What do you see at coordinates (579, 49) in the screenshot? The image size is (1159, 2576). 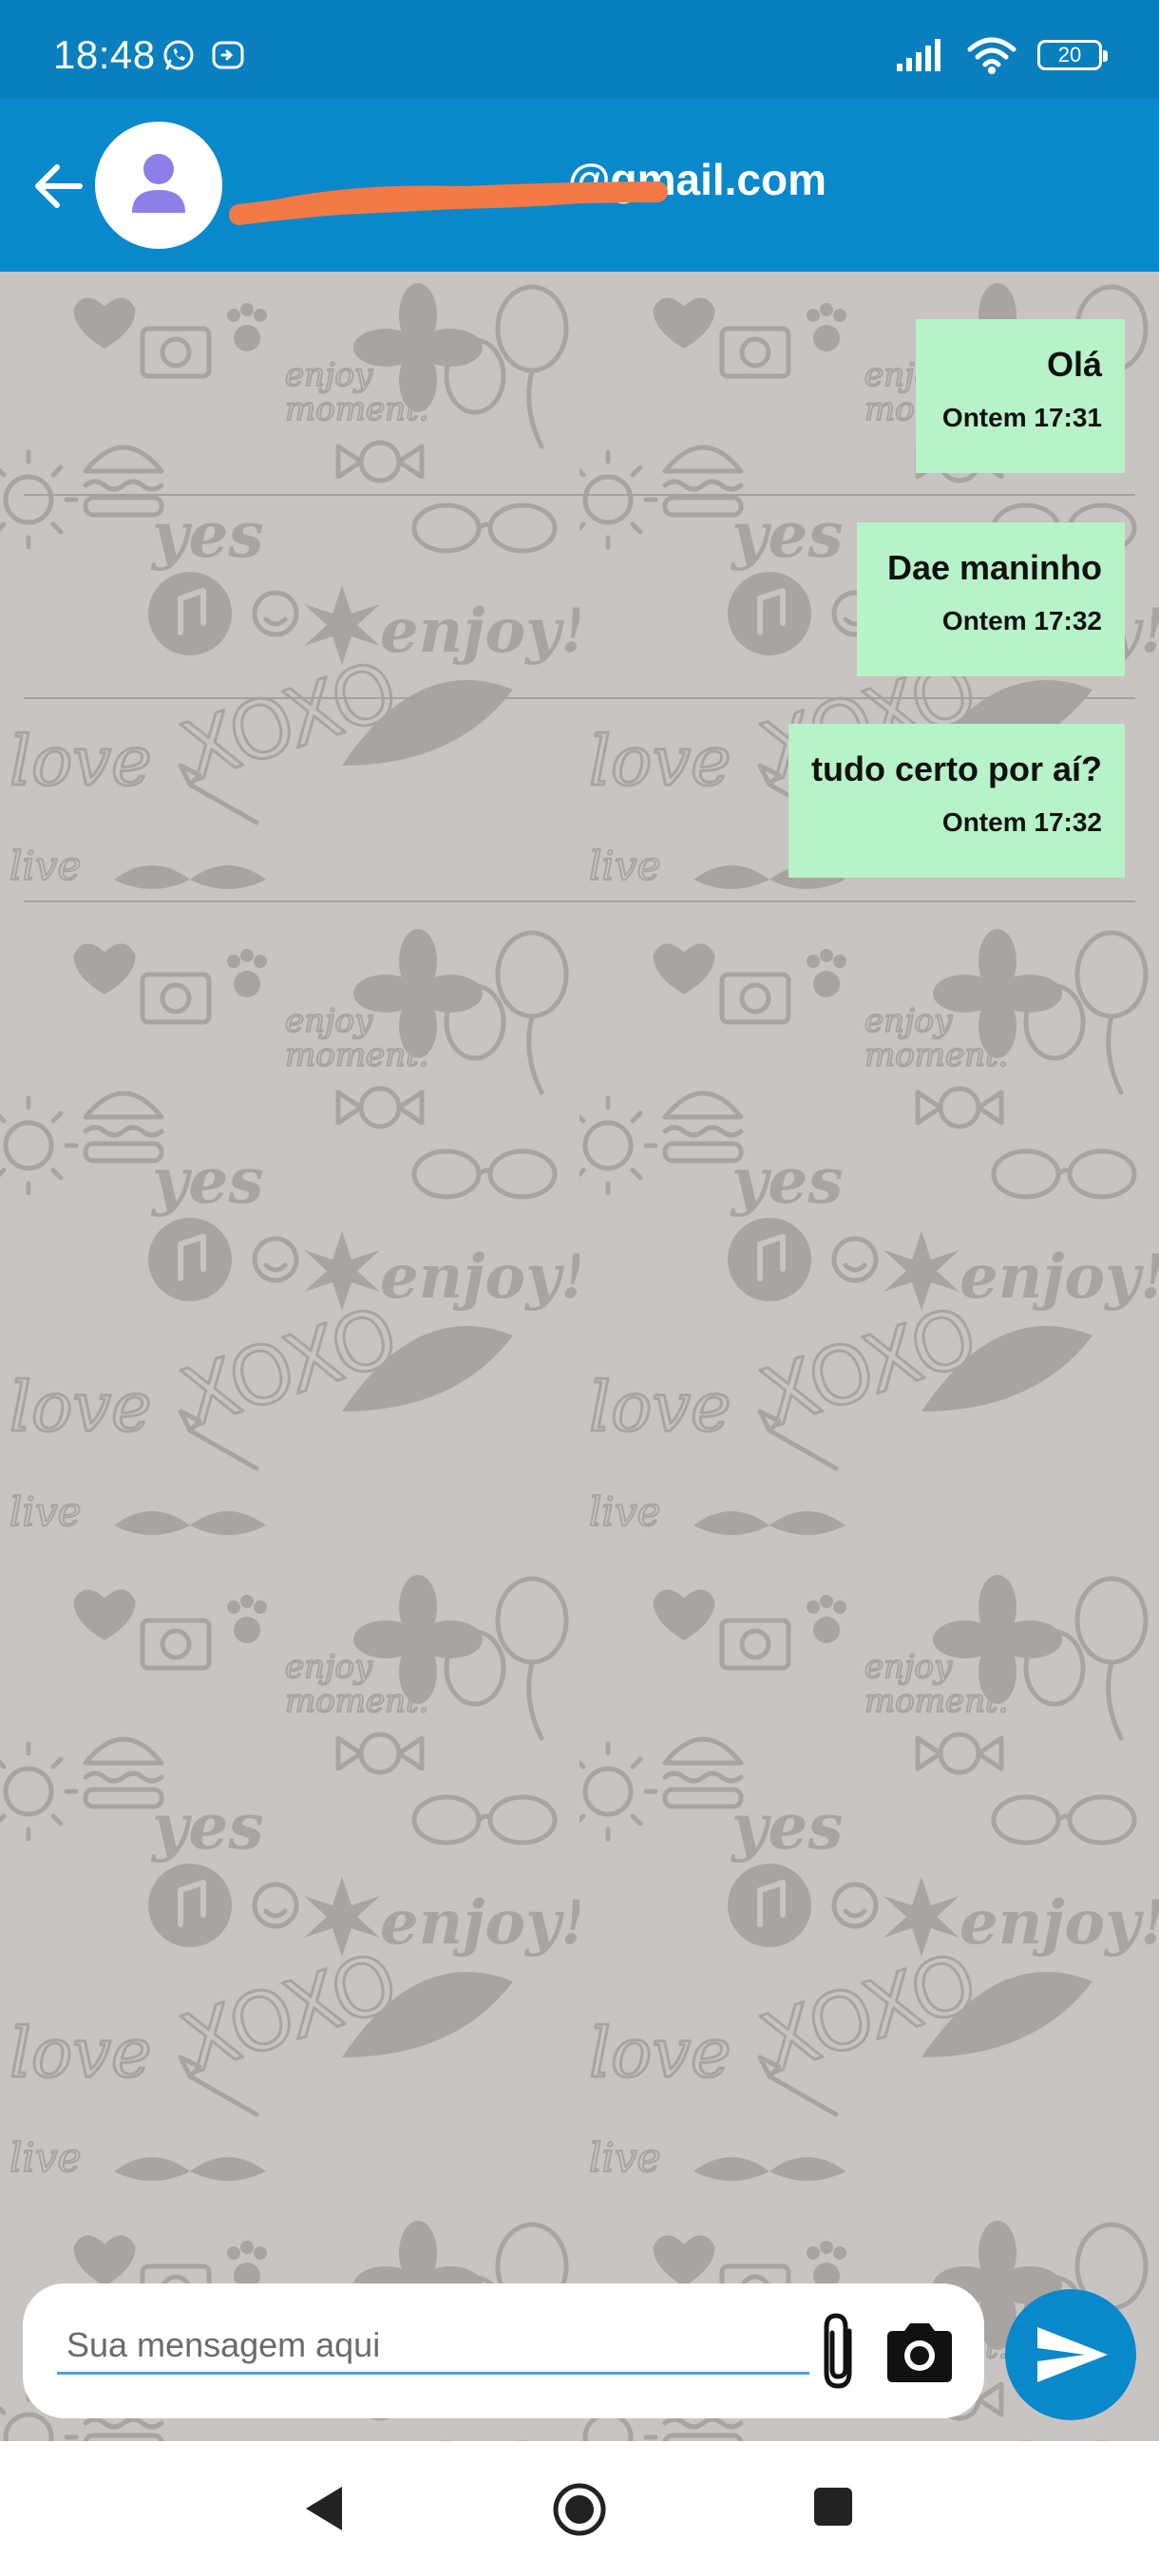 I see `status-bar: 18:48 20` at bounding box center [579, 49].